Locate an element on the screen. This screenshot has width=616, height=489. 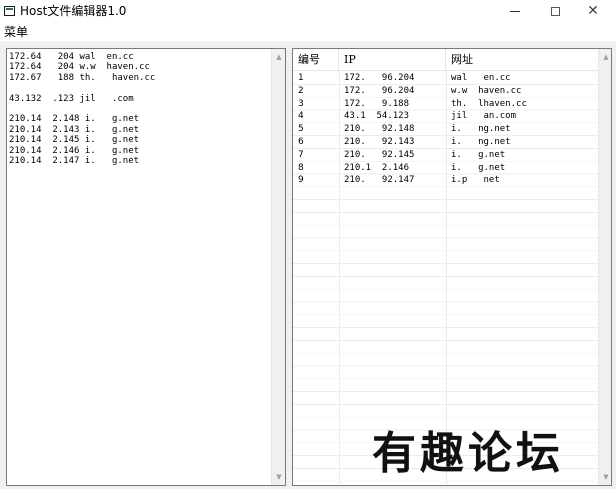
table-row: 9 210. 92.147 i.p net is located at coordinates (446, 180).